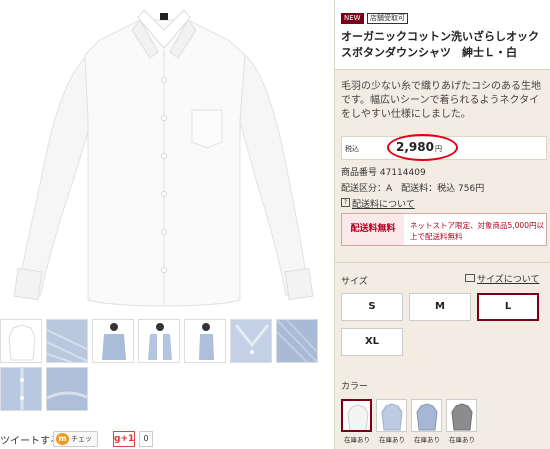 This screenshot has width=550, height=449. What do you see at coordinates (21, 389) in the screenshot?
I see `thumbnail-buttons-detail` at bounding box center [21, 389].